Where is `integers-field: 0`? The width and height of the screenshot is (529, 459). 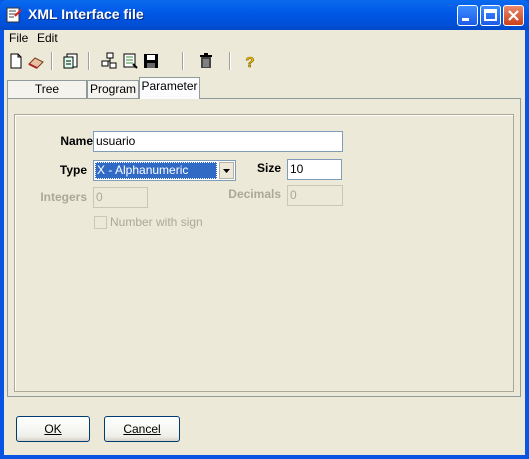
integers-field: 0 is located at coordinates (120, 197).